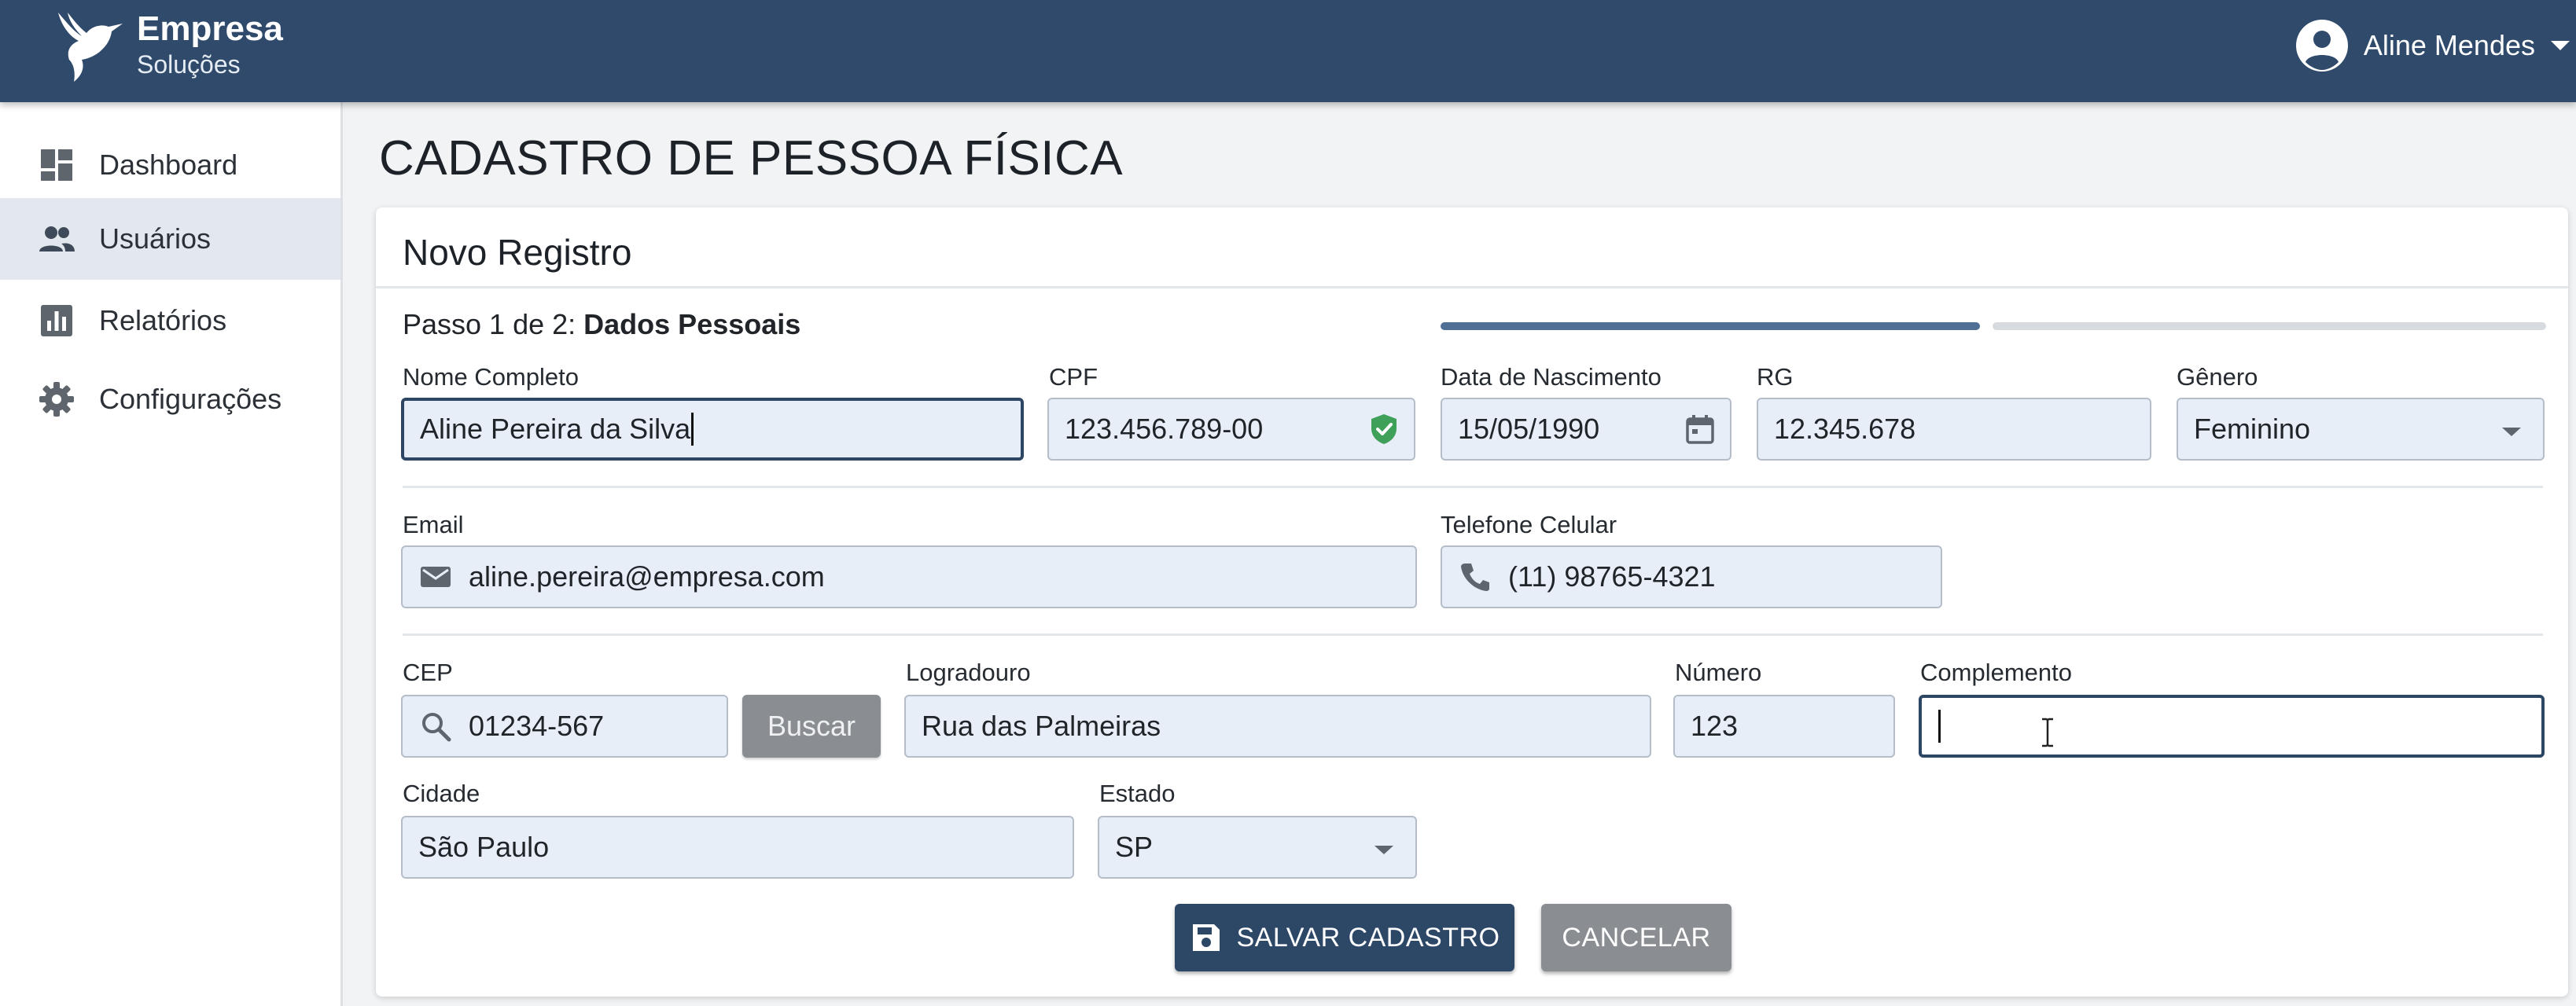  I want to click on mail-icon, so click(436, 577).